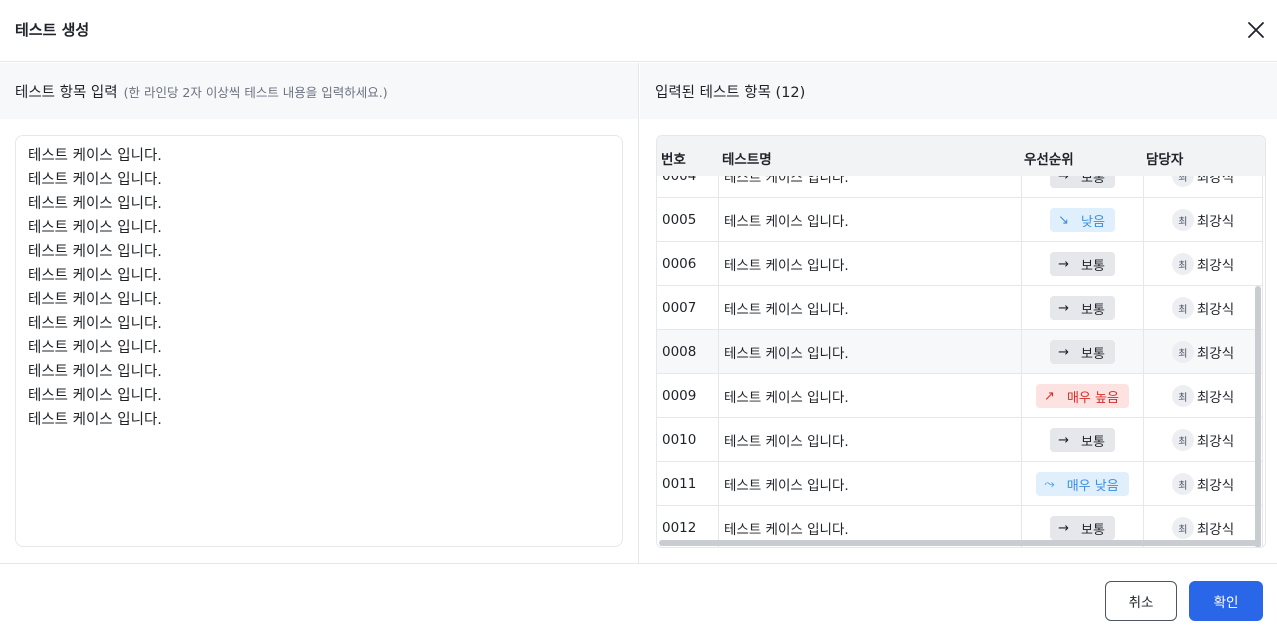  Describe the element at coordinates (688, 396) in the screenshot. I see `row-number: 0009` at that location.